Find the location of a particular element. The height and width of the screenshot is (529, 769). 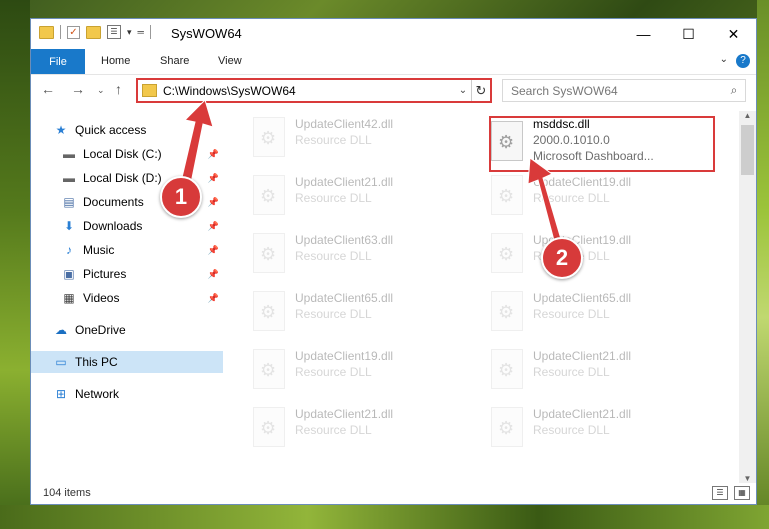

sidebar-item-label: Music is located at coordinates (99, 250).